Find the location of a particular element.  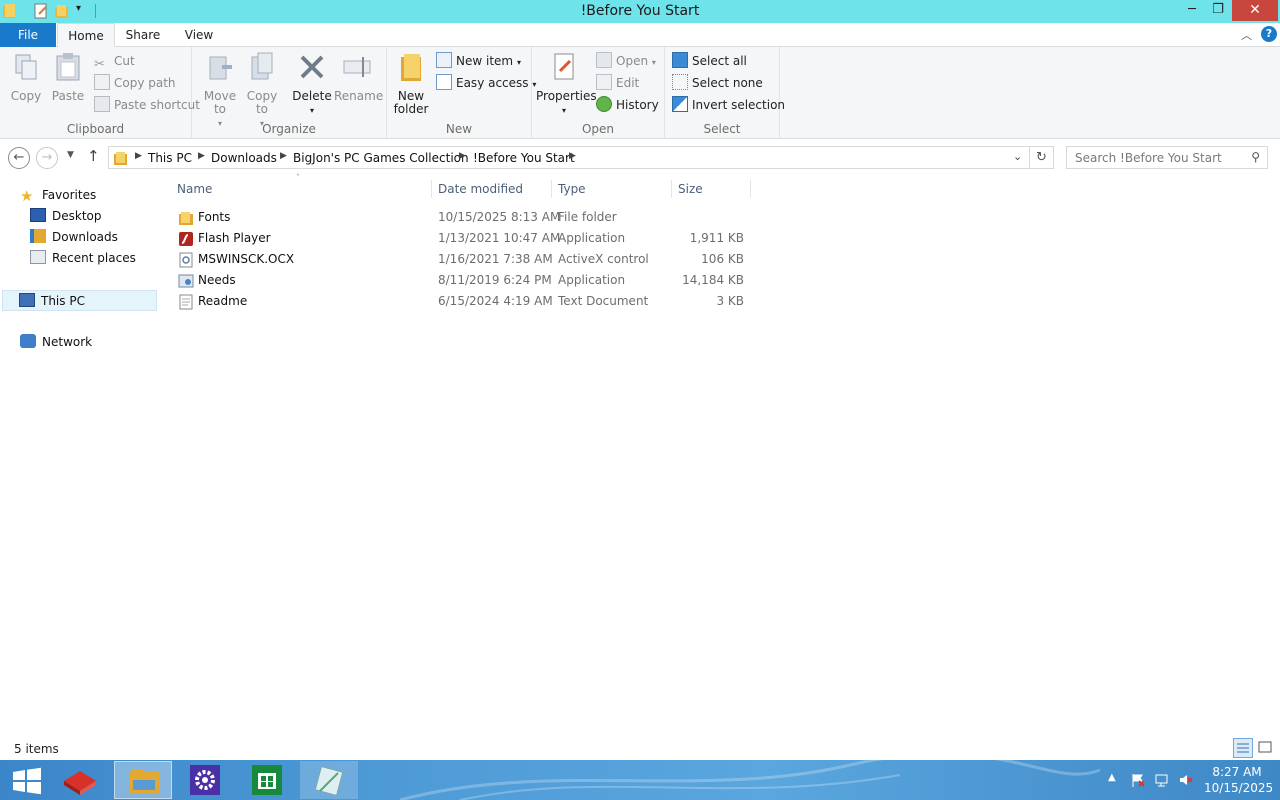

address-dropdown-icon: ⌄ is located at coordinates (1017, 156).